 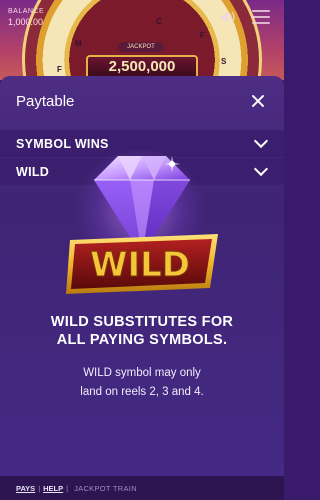 What do you see at coordinates (26, 11) in the screenshot?
I see `balance-label: BALANCE` at bounding box center [26, 11].